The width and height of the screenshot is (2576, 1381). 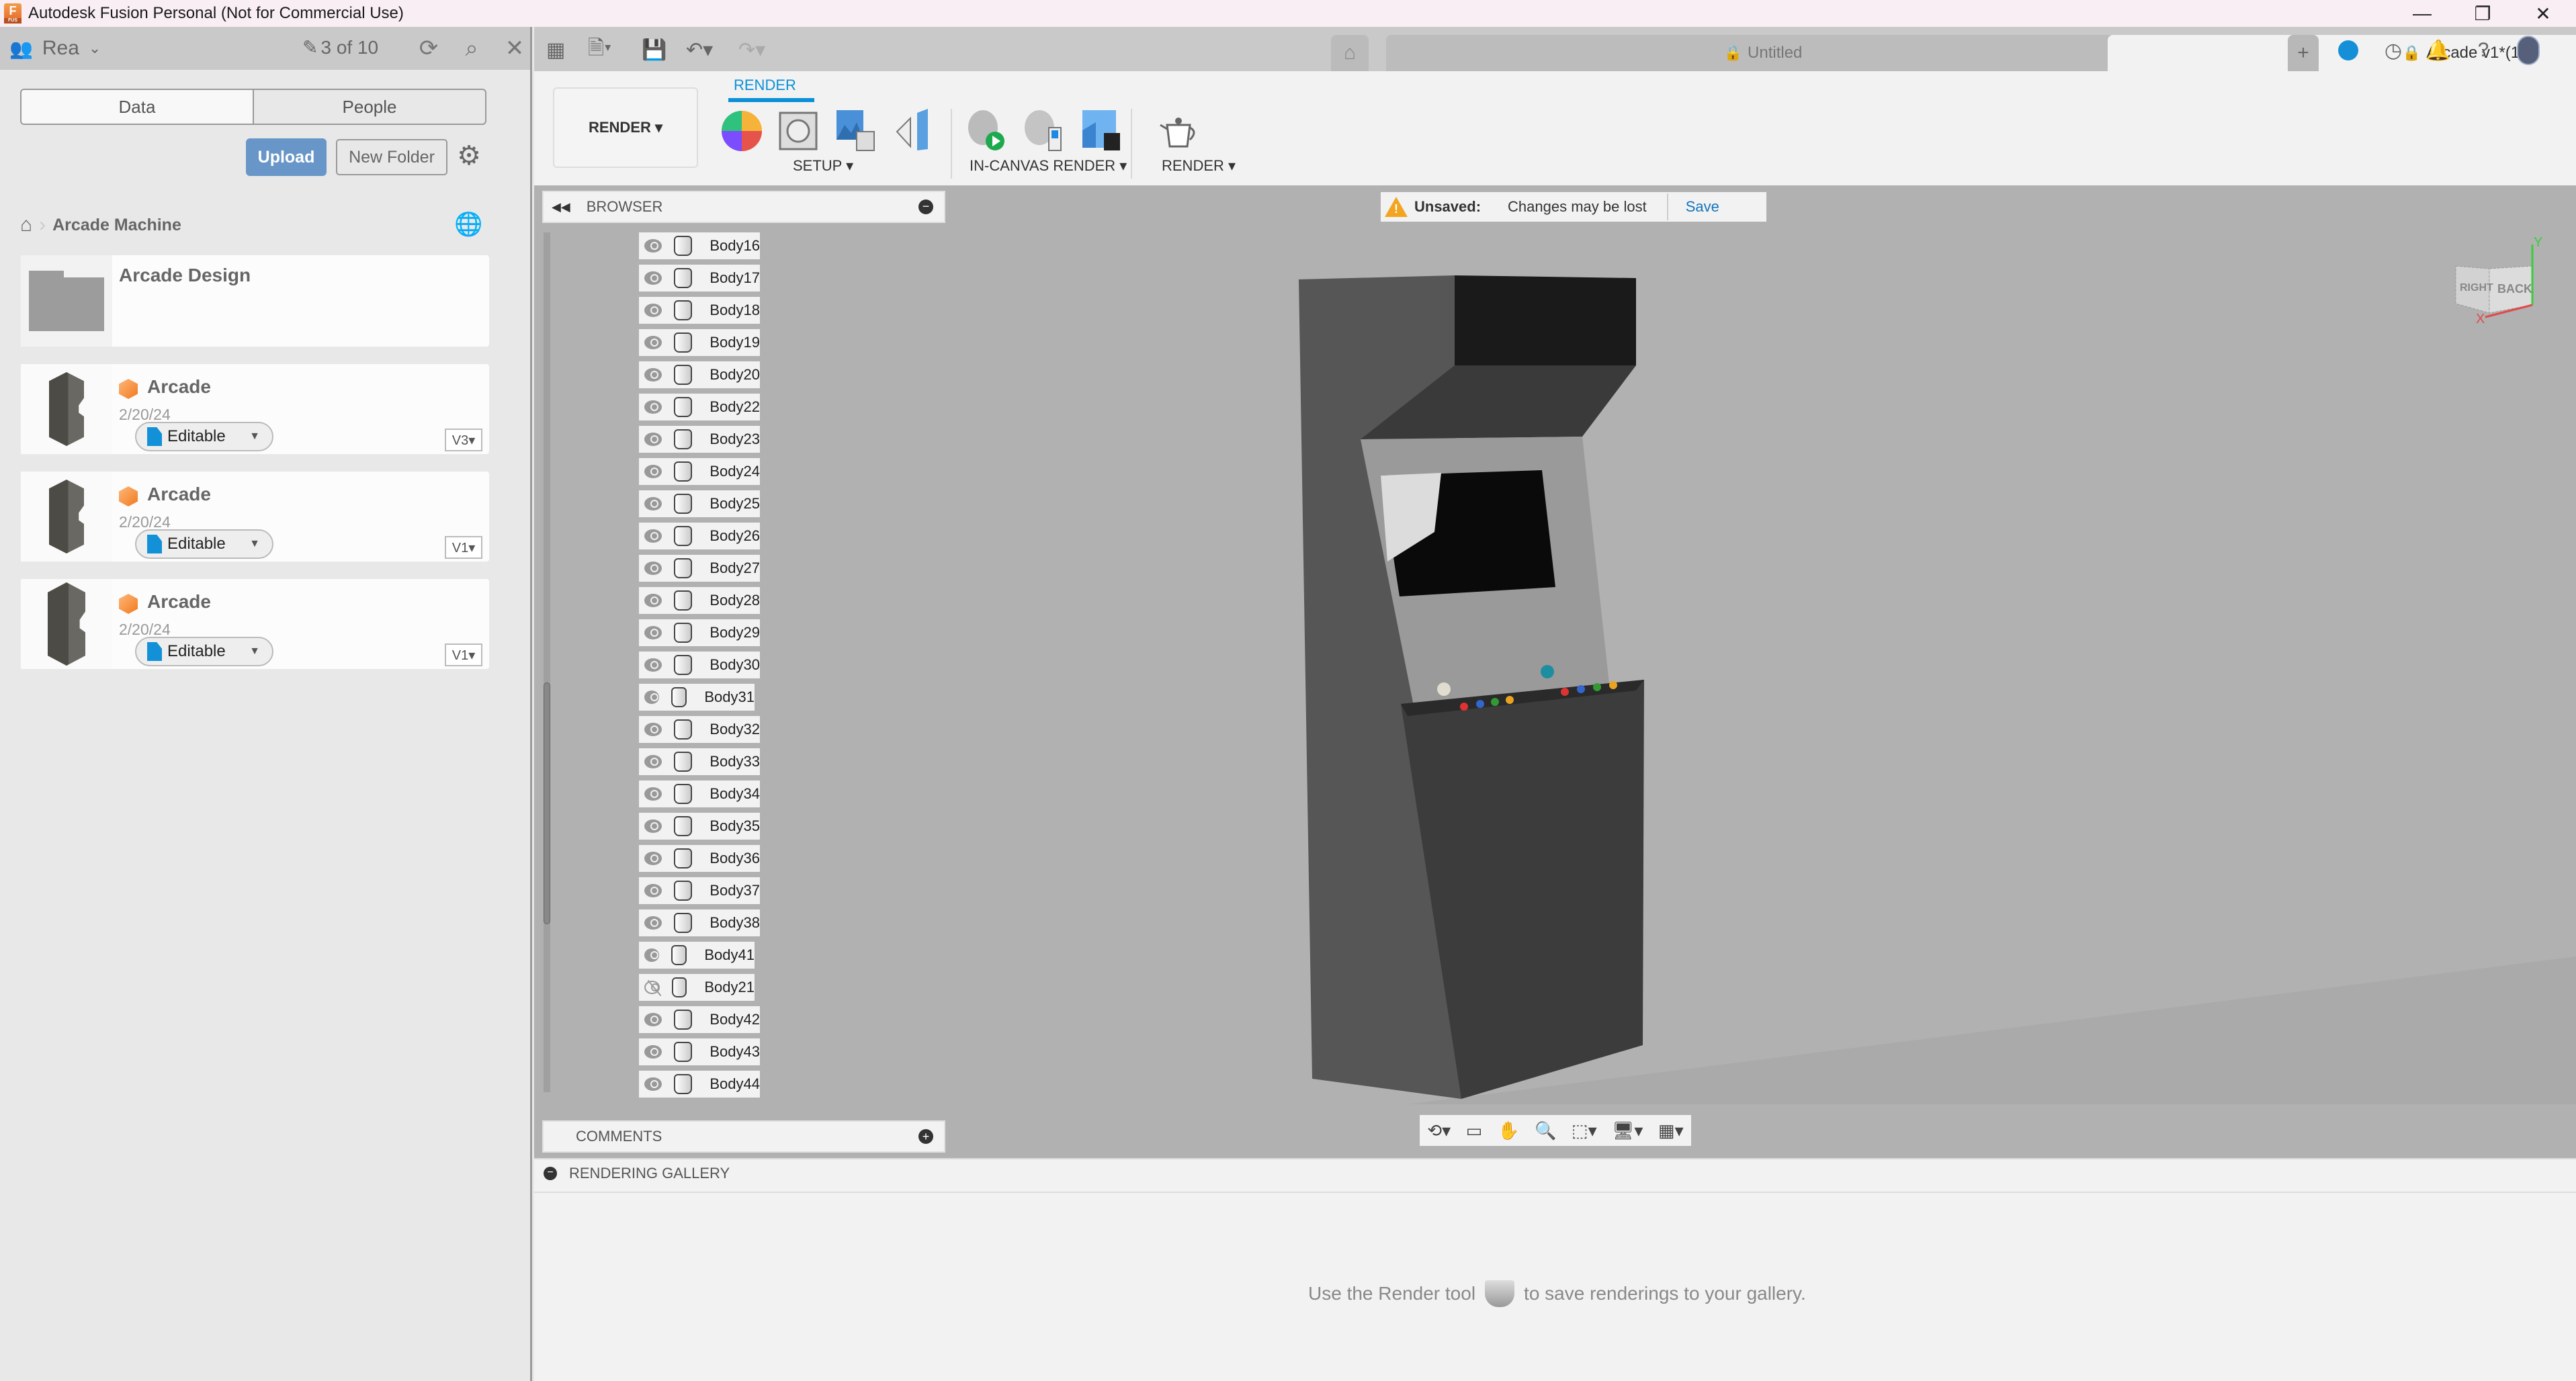 I want to click on pan-hand-icon: ✋, so click(x=1508, y=1130).